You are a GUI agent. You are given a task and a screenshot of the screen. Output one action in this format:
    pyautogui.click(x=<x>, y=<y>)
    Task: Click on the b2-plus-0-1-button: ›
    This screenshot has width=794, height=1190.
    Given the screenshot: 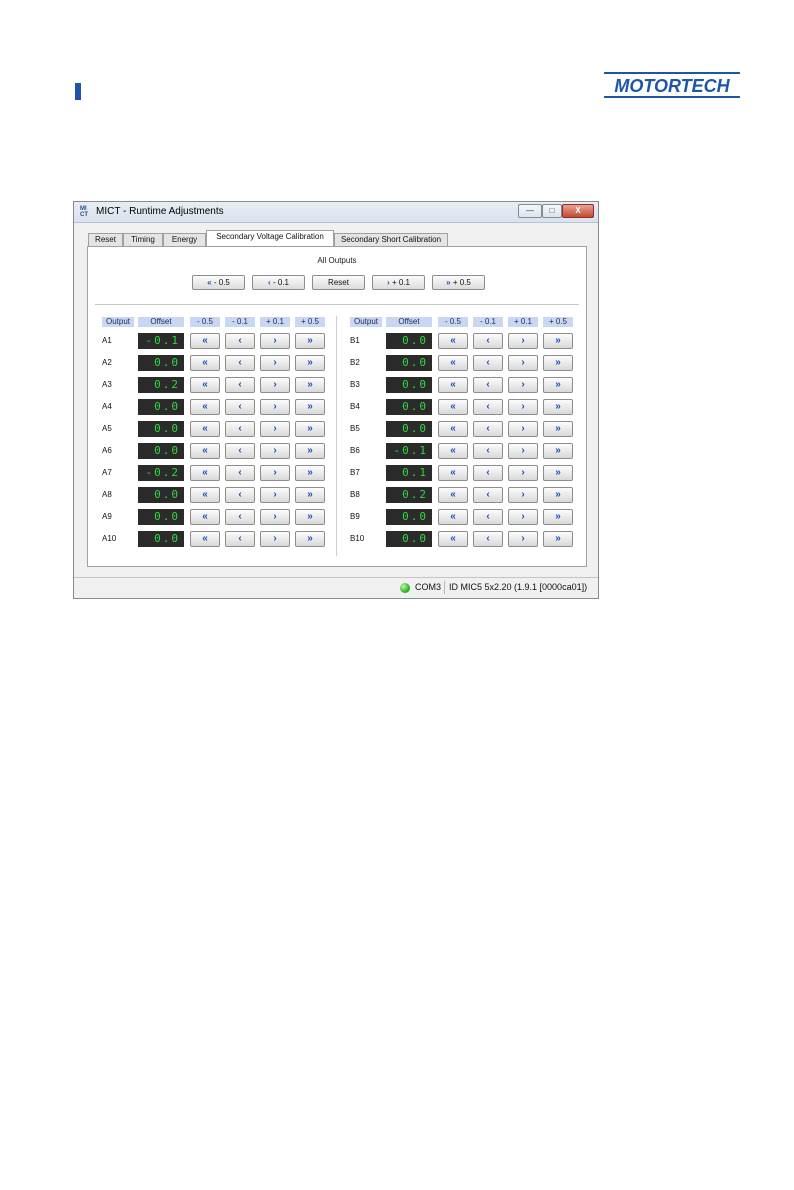 What is the action you would take?
    pyautogui.click(x=523, y=363)
    